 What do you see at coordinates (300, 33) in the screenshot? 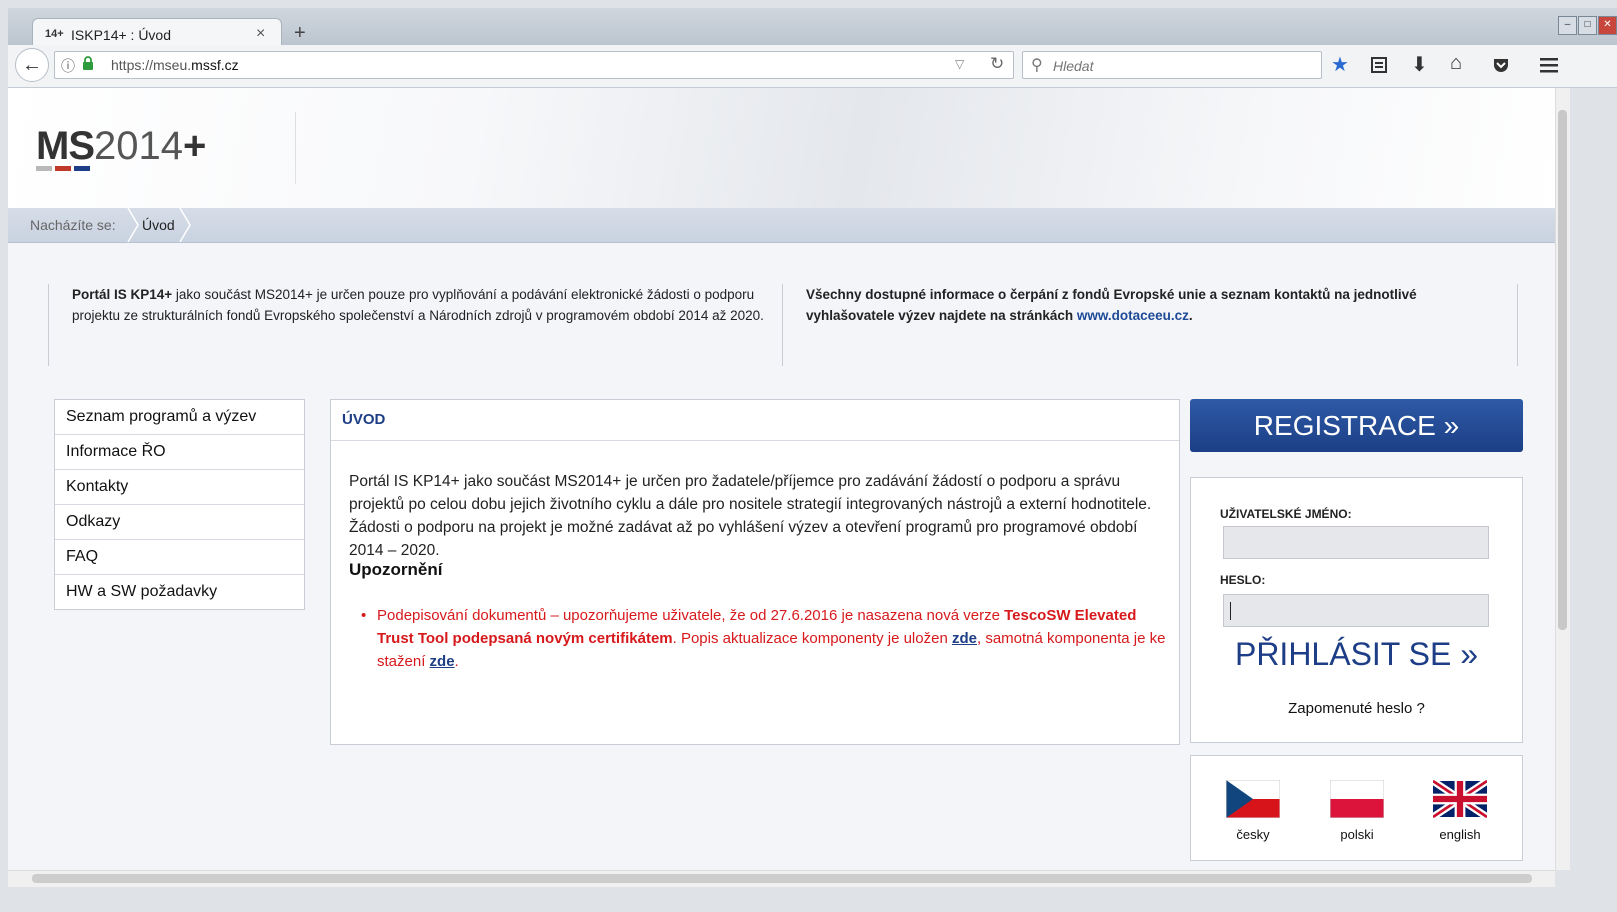
I see `new-tab-button: +` at bounding box center [300, 33].